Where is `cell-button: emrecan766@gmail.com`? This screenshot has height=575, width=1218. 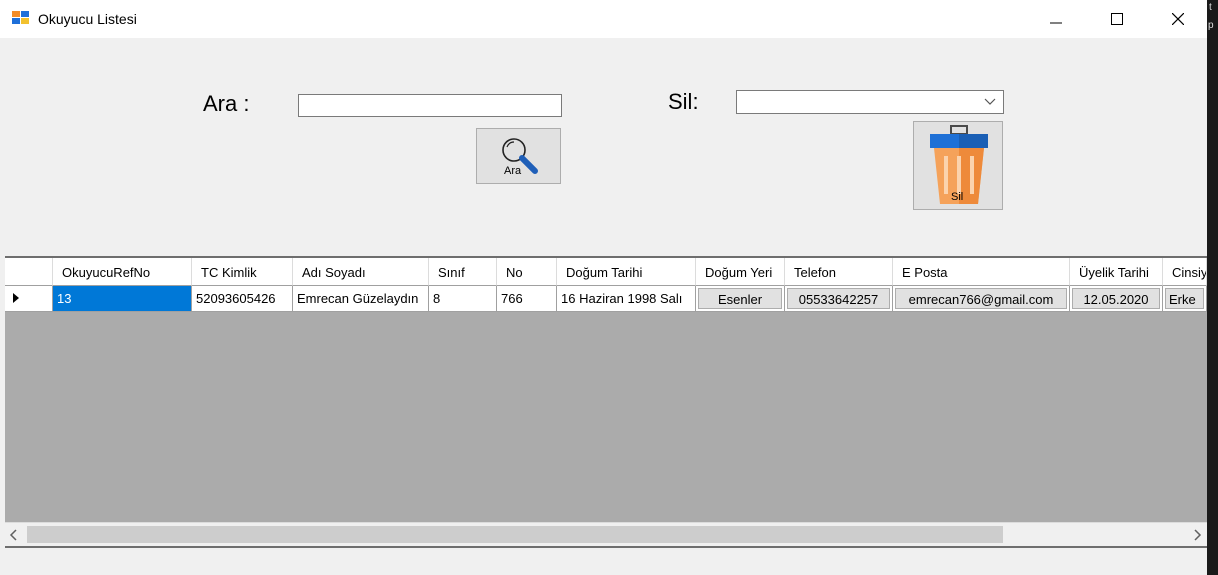 cell-button: emrecan766@gmail.com is located at coordinates (981, 298).